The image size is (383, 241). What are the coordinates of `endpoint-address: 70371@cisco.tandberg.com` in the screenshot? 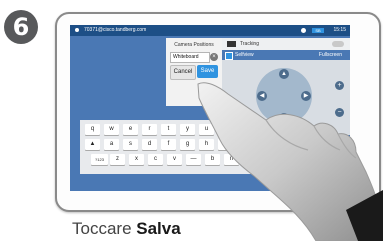 It's located at (115, 30).